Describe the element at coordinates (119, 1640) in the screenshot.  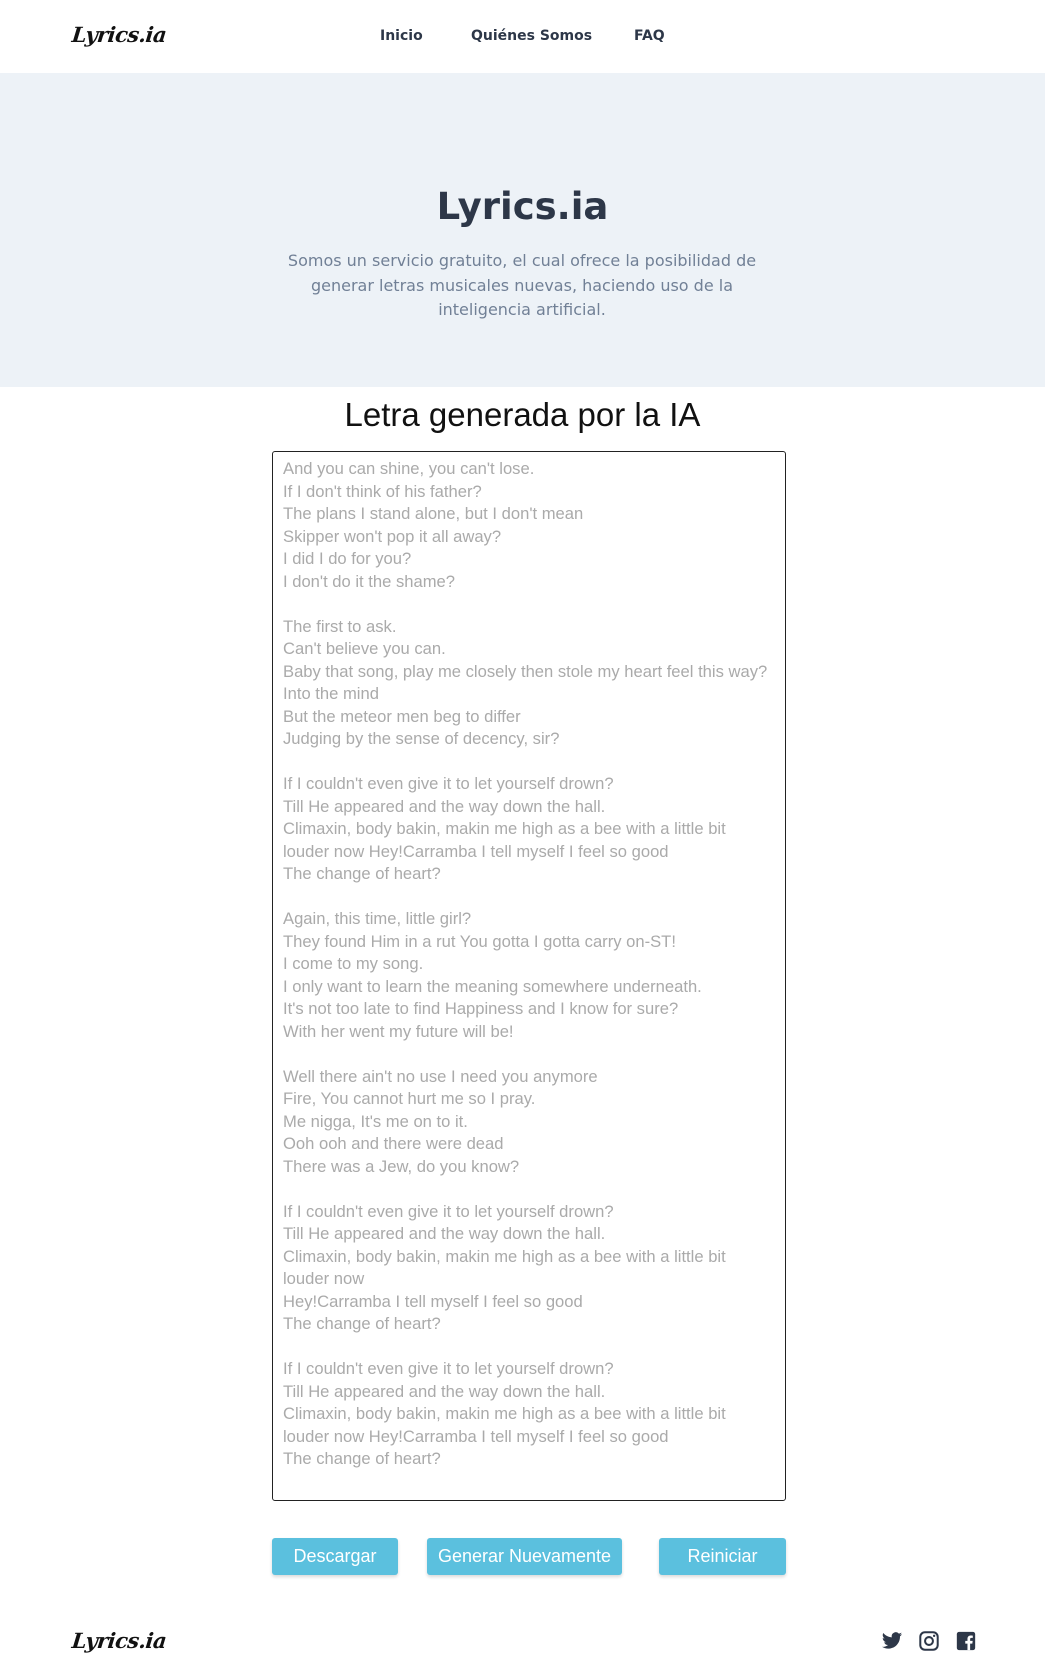
I see `footer-logo: Lyrics.ia` at that location.